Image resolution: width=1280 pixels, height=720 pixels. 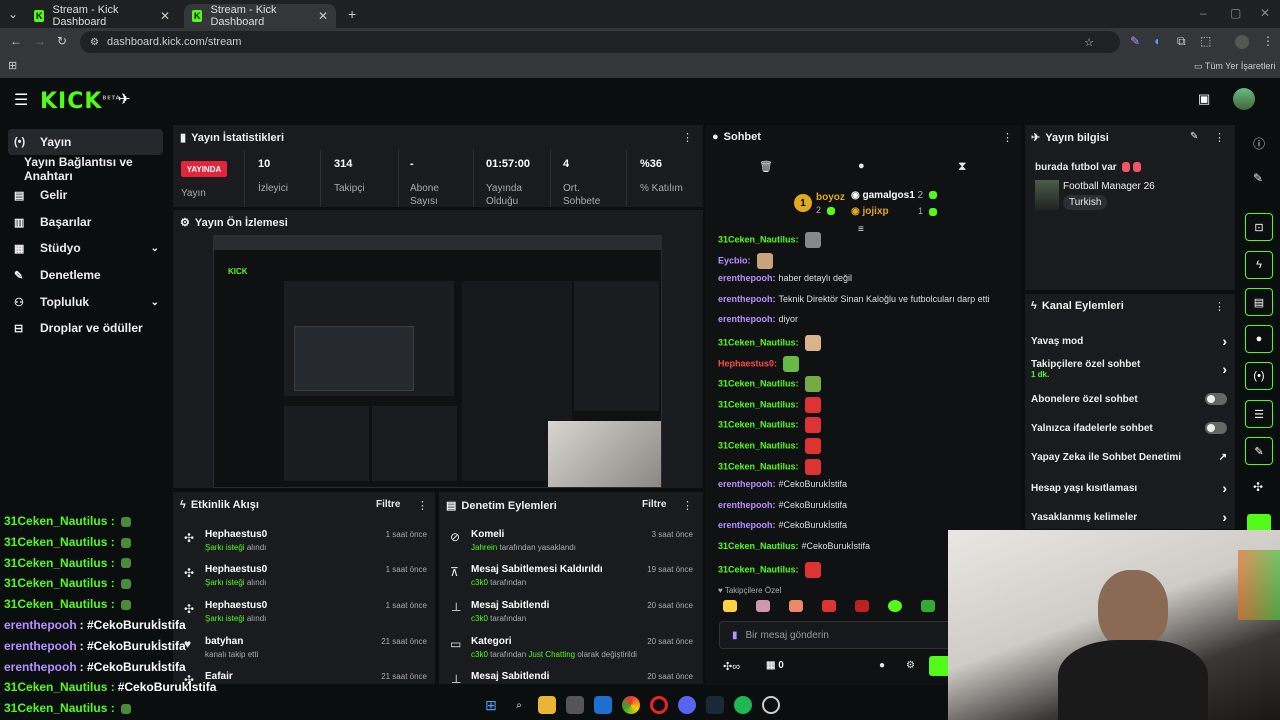 I want to click on rail-button-broadcast: (•), so click(x=1259, y=376).